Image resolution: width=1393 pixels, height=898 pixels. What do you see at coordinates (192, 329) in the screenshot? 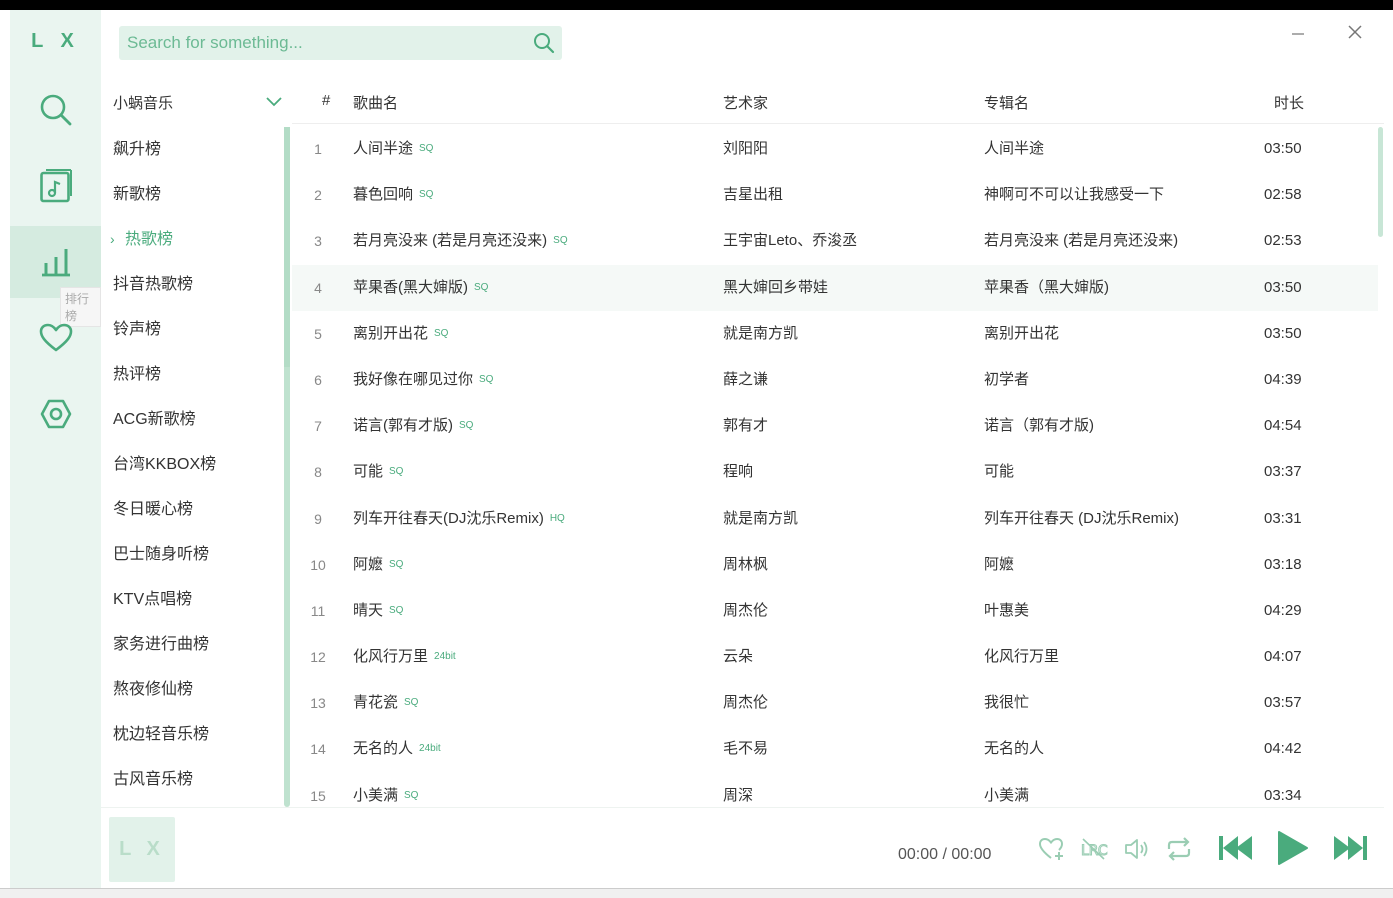
I see `leaderboard-item: 铃声榜` at bounding box center [192, 329].